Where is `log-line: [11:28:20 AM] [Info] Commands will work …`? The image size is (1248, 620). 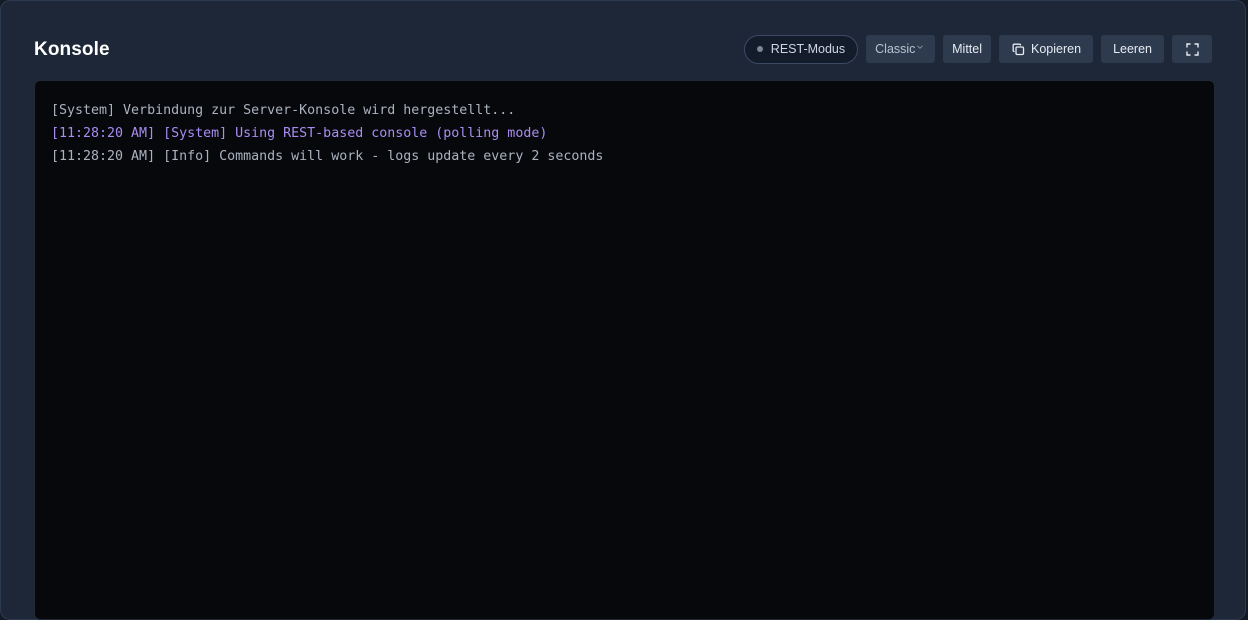 log-line: [11:28:20 AM] [Info] Commands will work … is located at coordinates (327, 156).